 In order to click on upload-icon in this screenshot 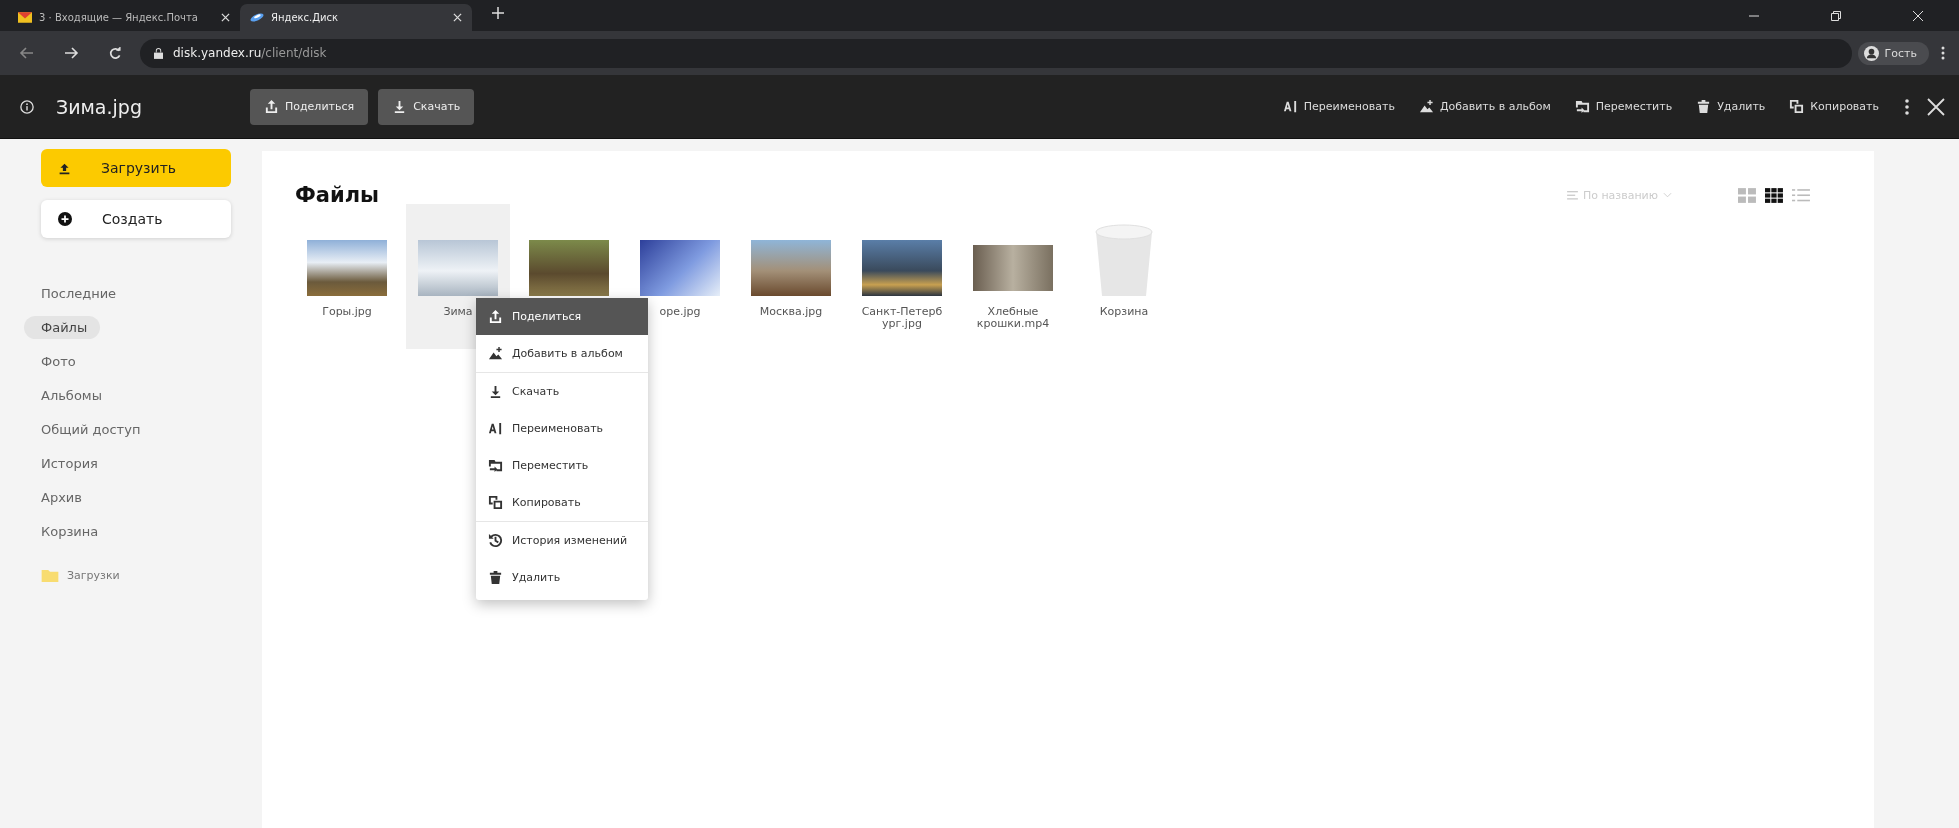, I will do `click(64, 168)`.